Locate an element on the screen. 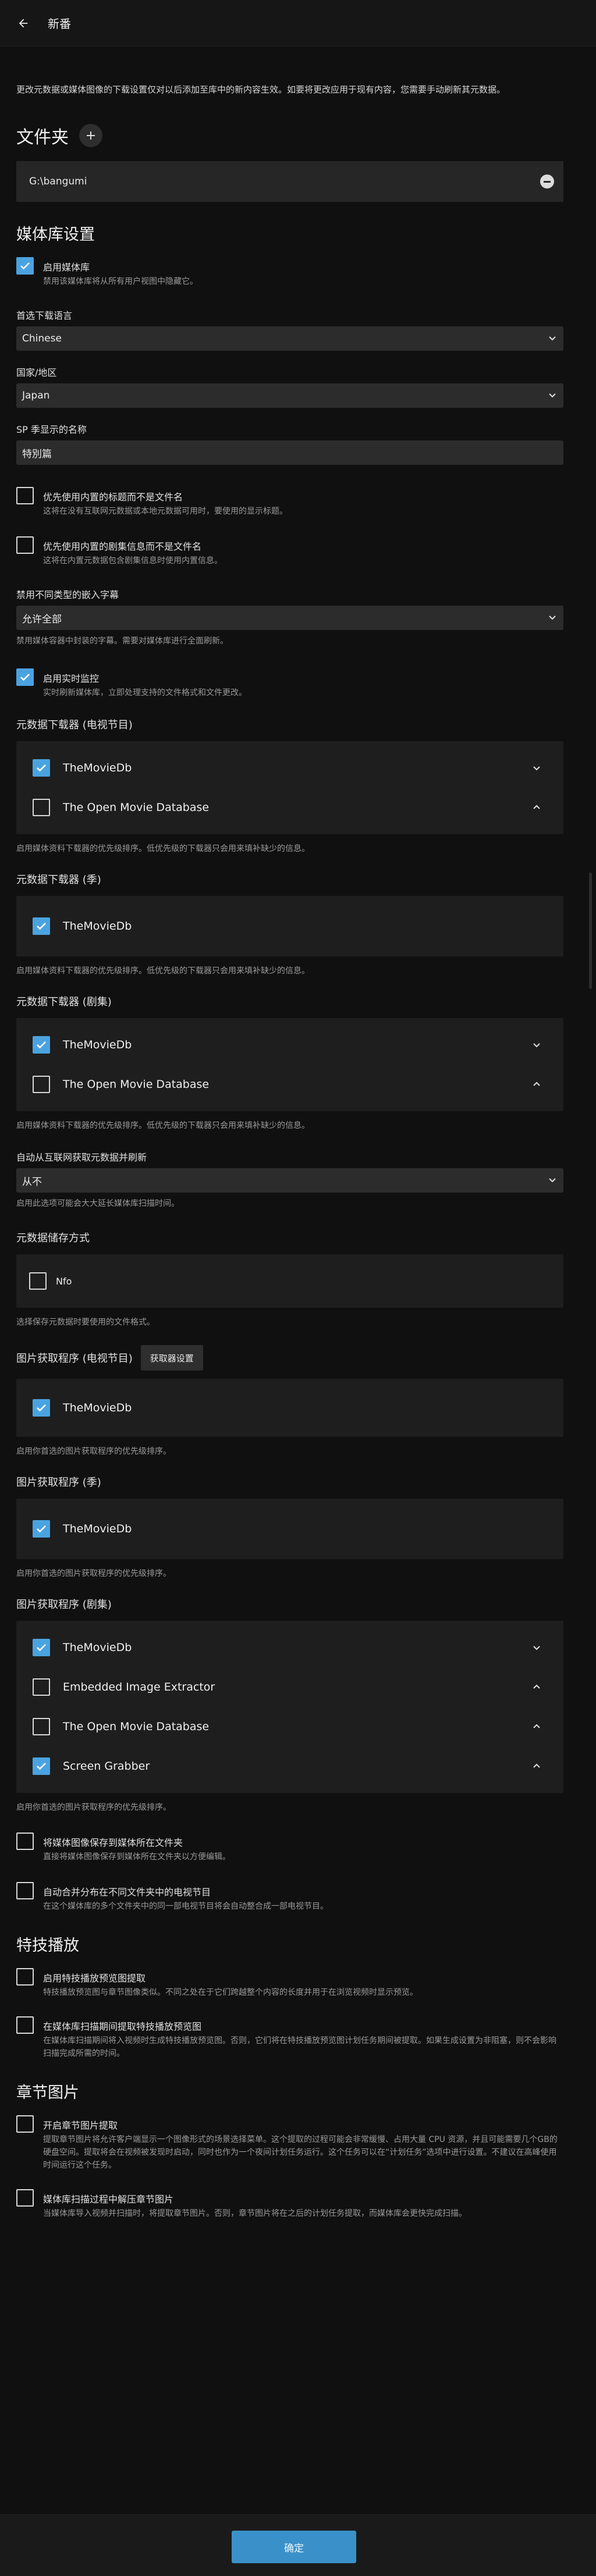 The image size is (596, 2576). sp-season-input: 特別篇 is located at coordinates (289, 452).